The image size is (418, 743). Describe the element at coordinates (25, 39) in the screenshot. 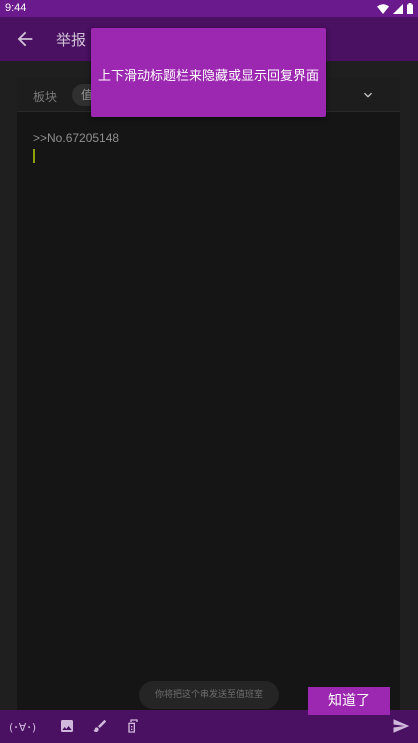

I see `arrow-left-icon` at that location.